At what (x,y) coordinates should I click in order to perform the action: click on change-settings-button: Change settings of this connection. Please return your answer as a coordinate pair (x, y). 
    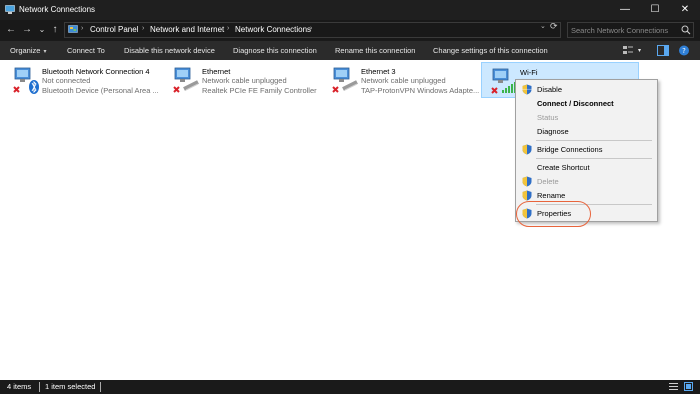
    Looking at the image, I should click on (490, 50).